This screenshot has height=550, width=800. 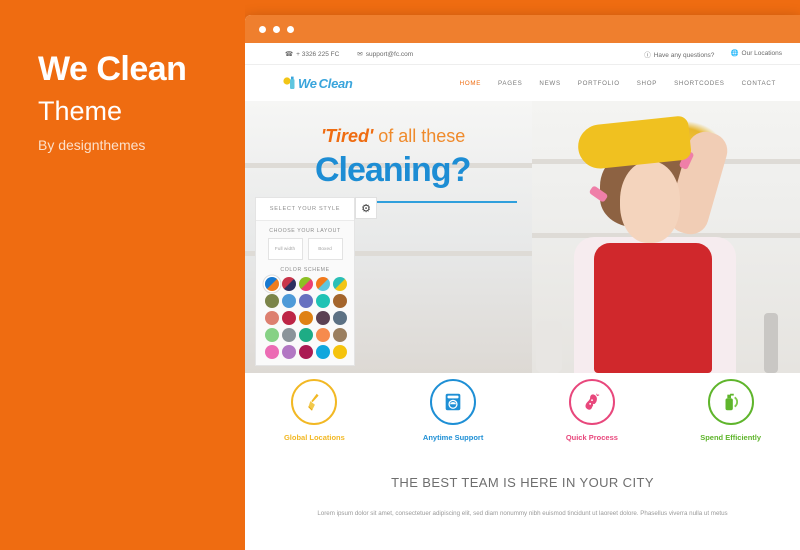 I want to click on color-swatch-grid, so click(x=305, y=318).